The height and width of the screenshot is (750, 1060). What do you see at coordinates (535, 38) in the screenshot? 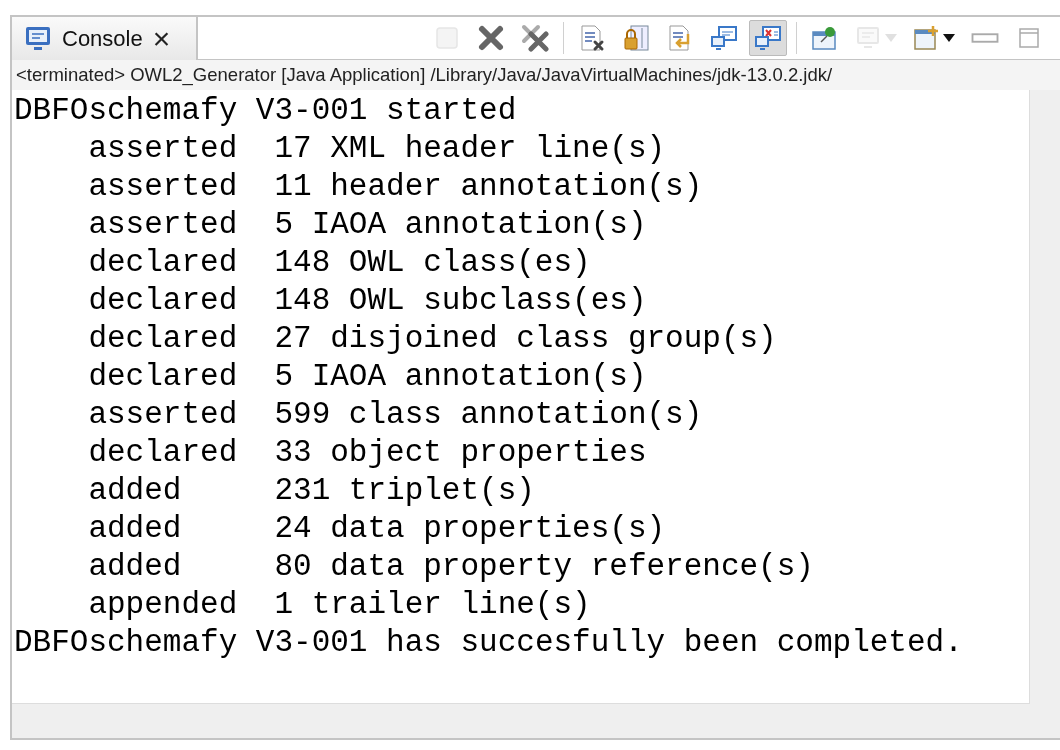
I see `double-close-icon` at bounding box center [535, 38].